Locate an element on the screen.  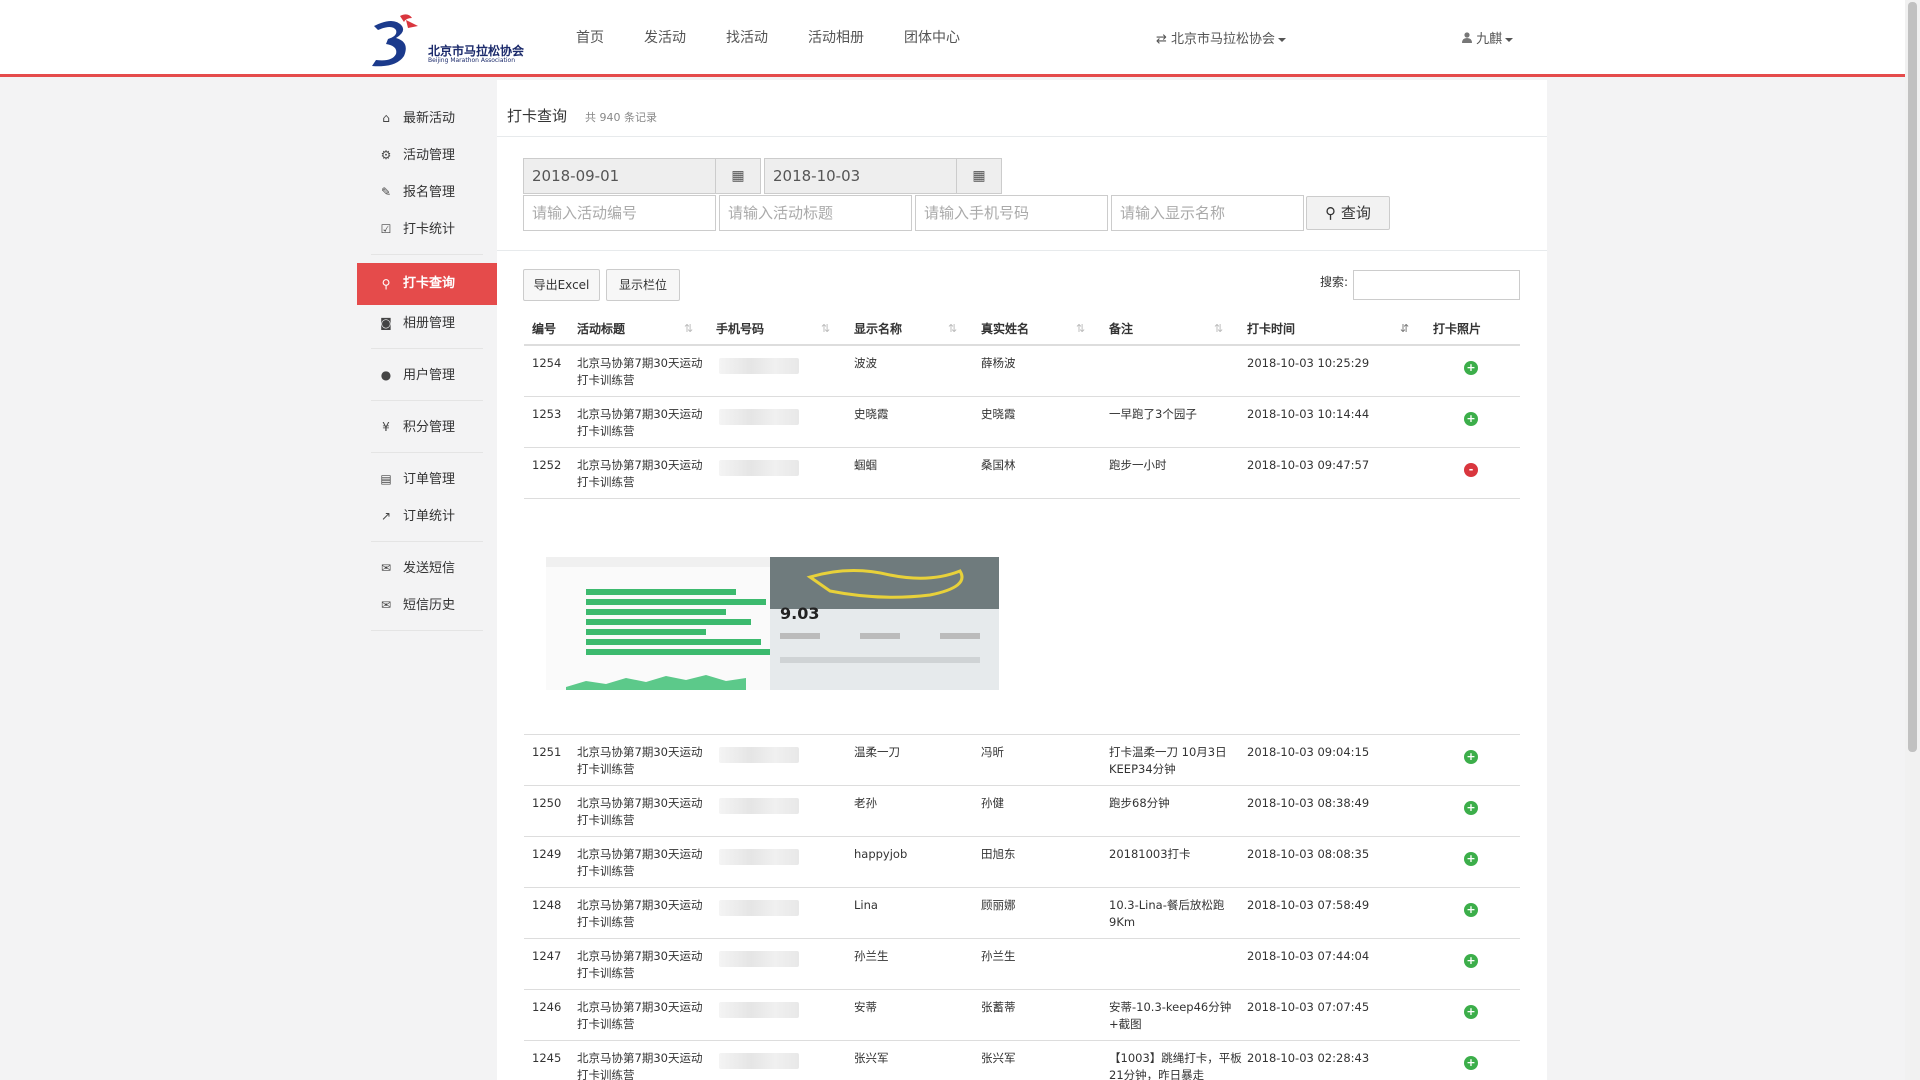
user-menu: 九麒 is located at coordinates (1488, 37).